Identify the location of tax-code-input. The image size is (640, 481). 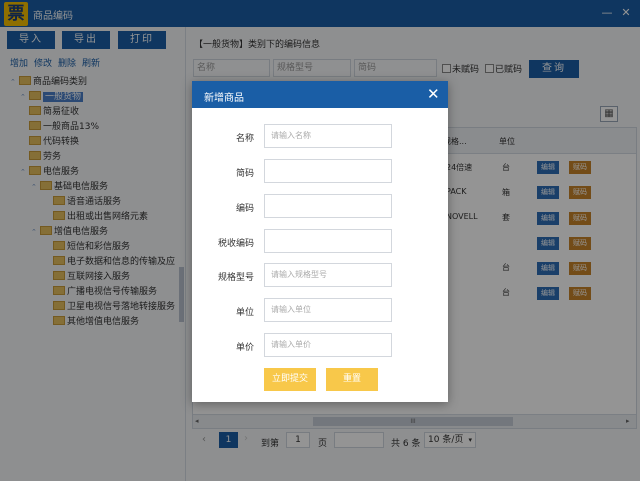
(328, 241).